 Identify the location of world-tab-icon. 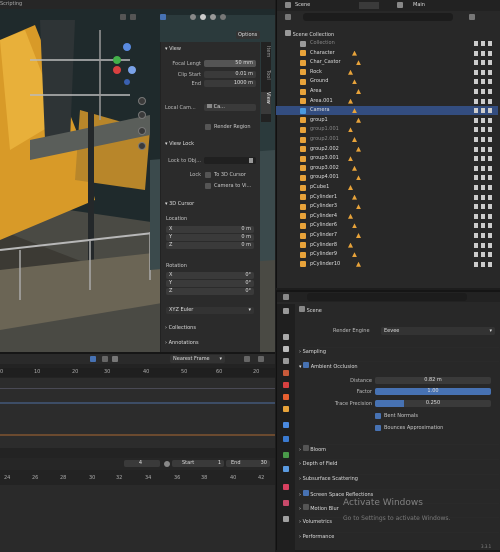
(286, 385).